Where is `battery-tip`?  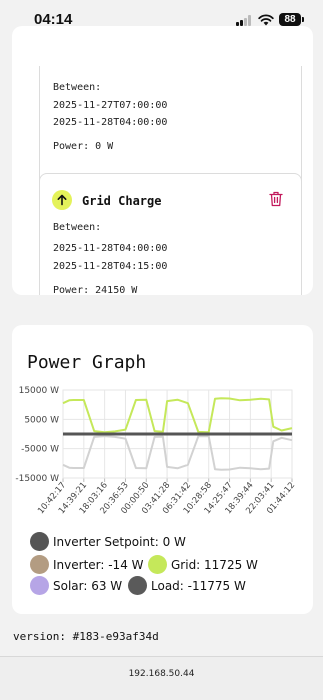
battery-tip is located at coordinates (303, 19).